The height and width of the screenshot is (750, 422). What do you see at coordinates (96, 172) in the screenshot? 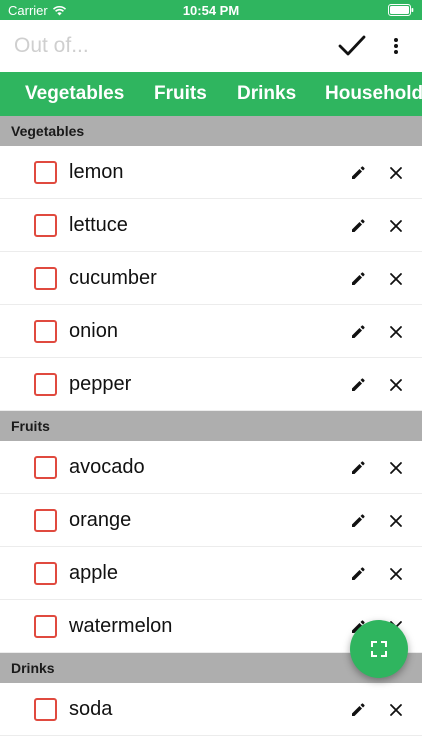
I see `item-label: lemon` at bounding box center [96, 172].